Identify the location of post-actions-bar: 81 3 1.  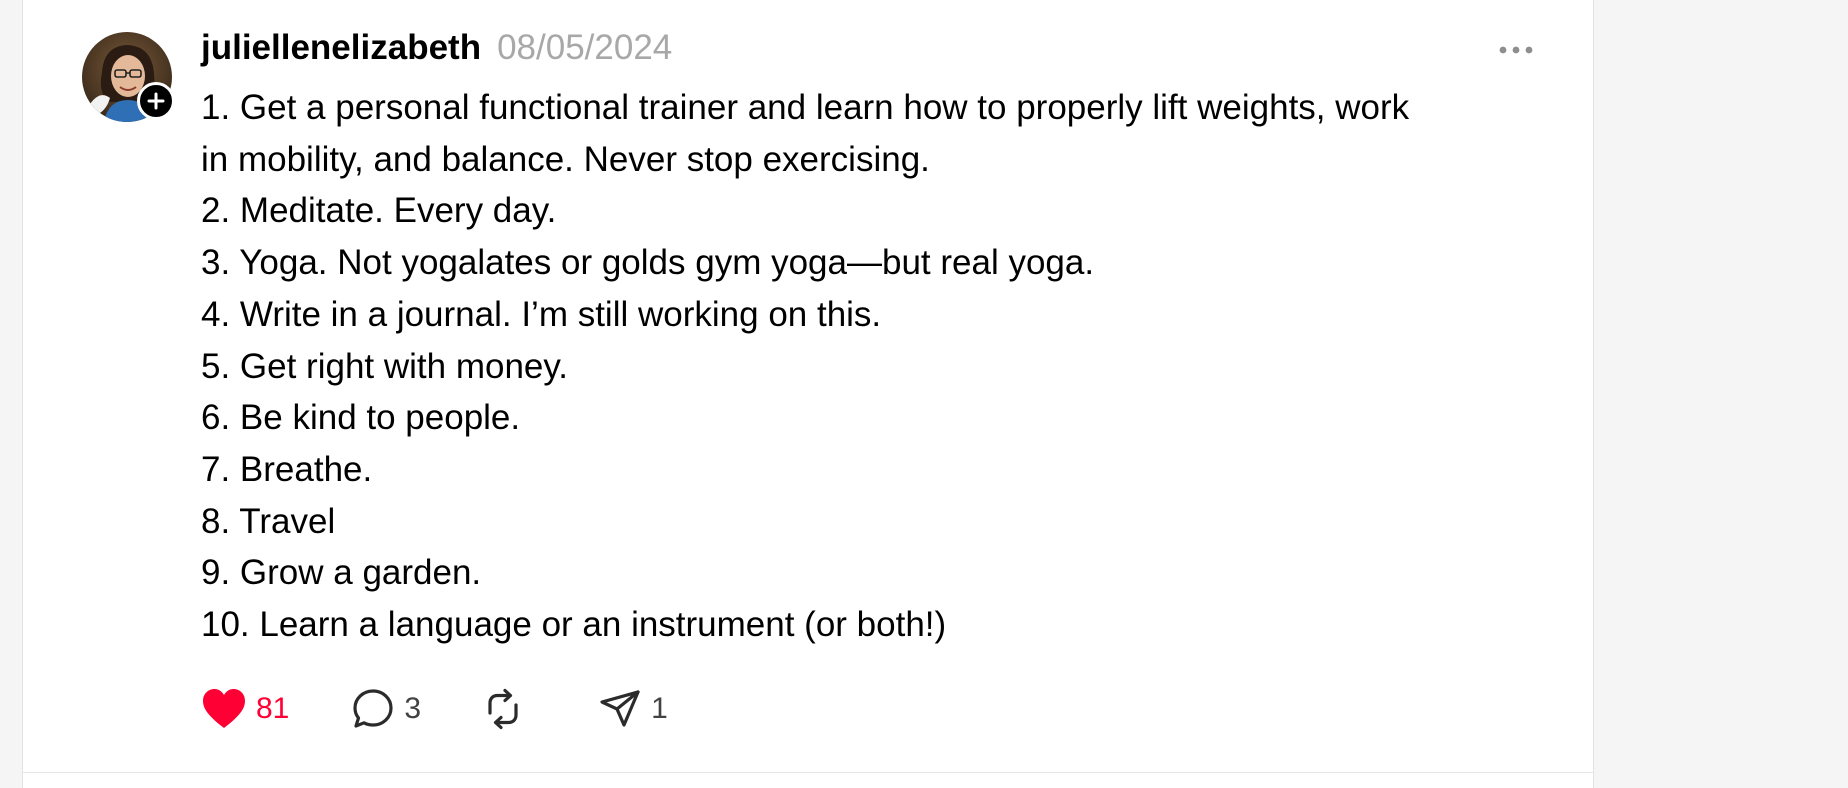
(434, 709).